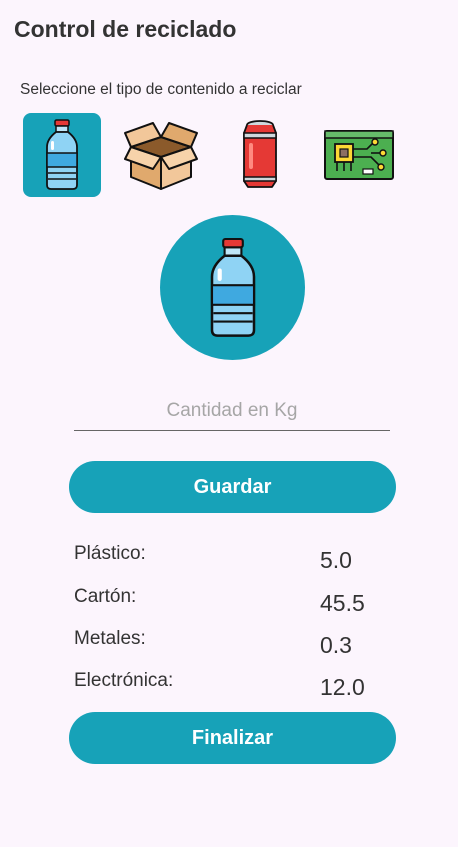 The image size is (458, 847). Describe the element at coordinates (229, 563) in the screenshot. I see `stat-row-plastic: Plástico: 5.0` at that location.